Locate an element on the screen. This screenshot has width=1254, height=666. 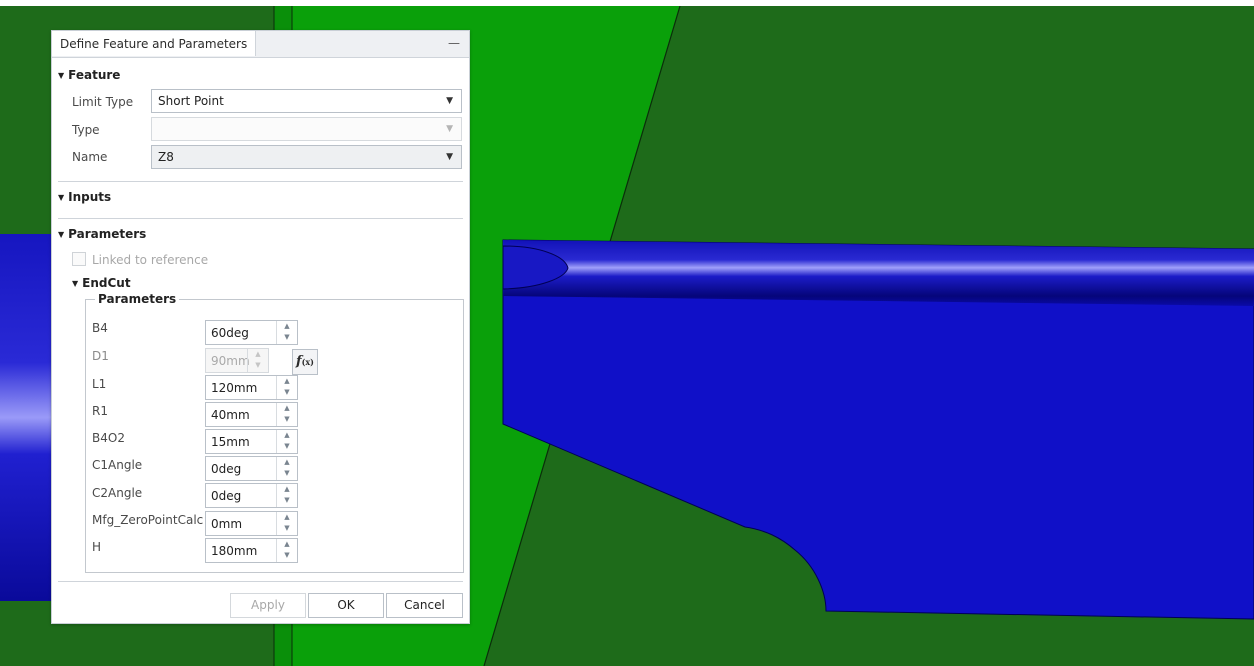
name-select: Z8 ▼ is located at coordinates (306, 157).